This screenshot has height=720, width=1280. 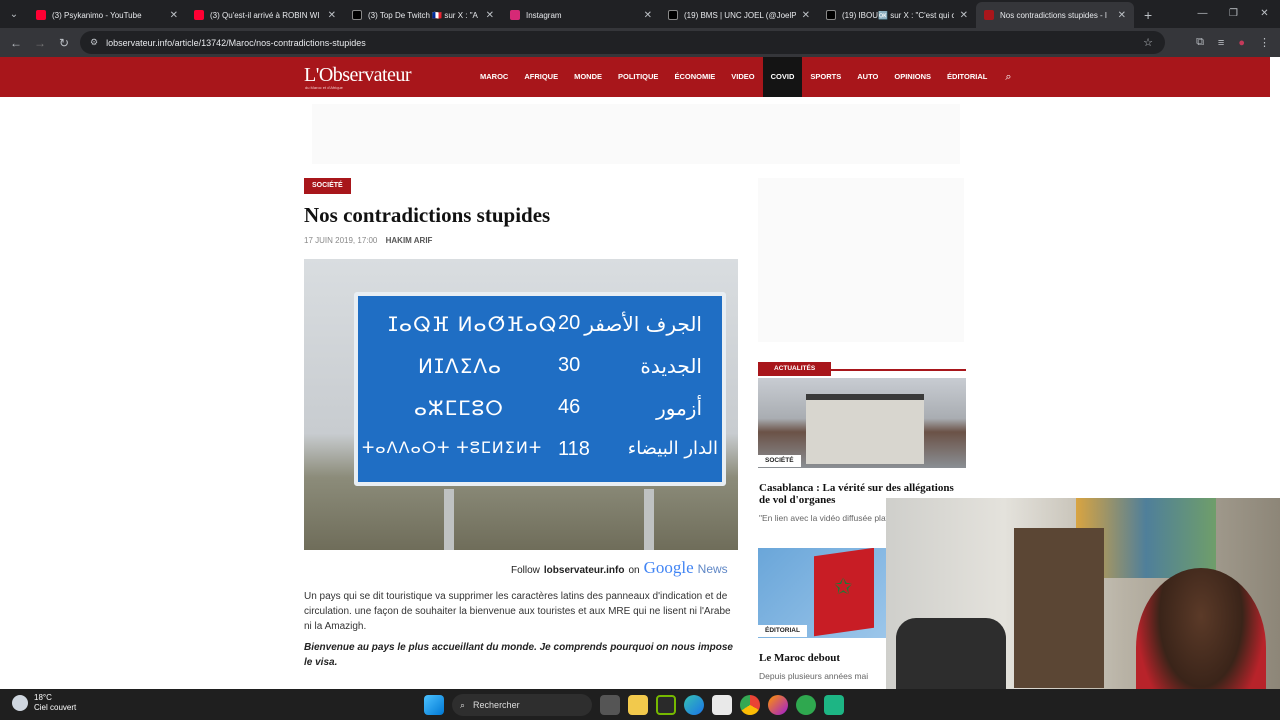 What do you see at coordinates (694, 705) in the screenshot?
I see `edge-icon` at bounding box center [694, 705].